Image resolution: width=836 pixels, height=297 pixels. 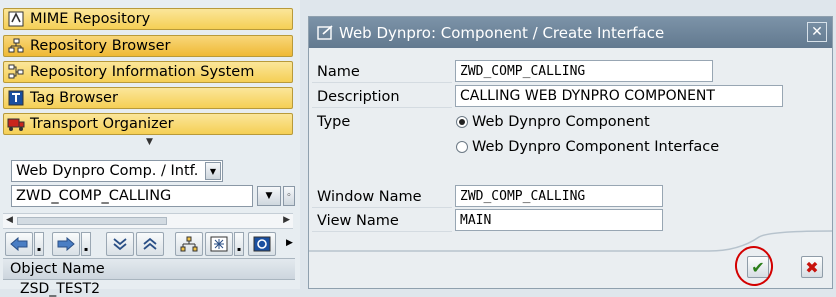 What do you see at coordinates (16, 124) in the screenshot?
I see `transport-organizer-icon` at bounding box center [16, 124].